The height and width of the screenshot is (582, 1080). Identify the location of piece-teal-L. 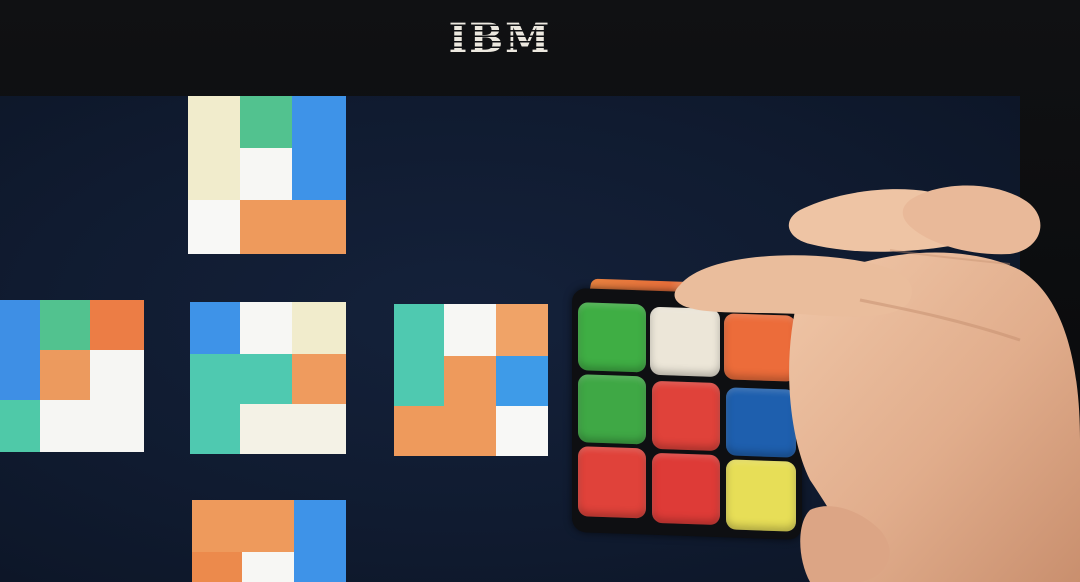
(241, 379).